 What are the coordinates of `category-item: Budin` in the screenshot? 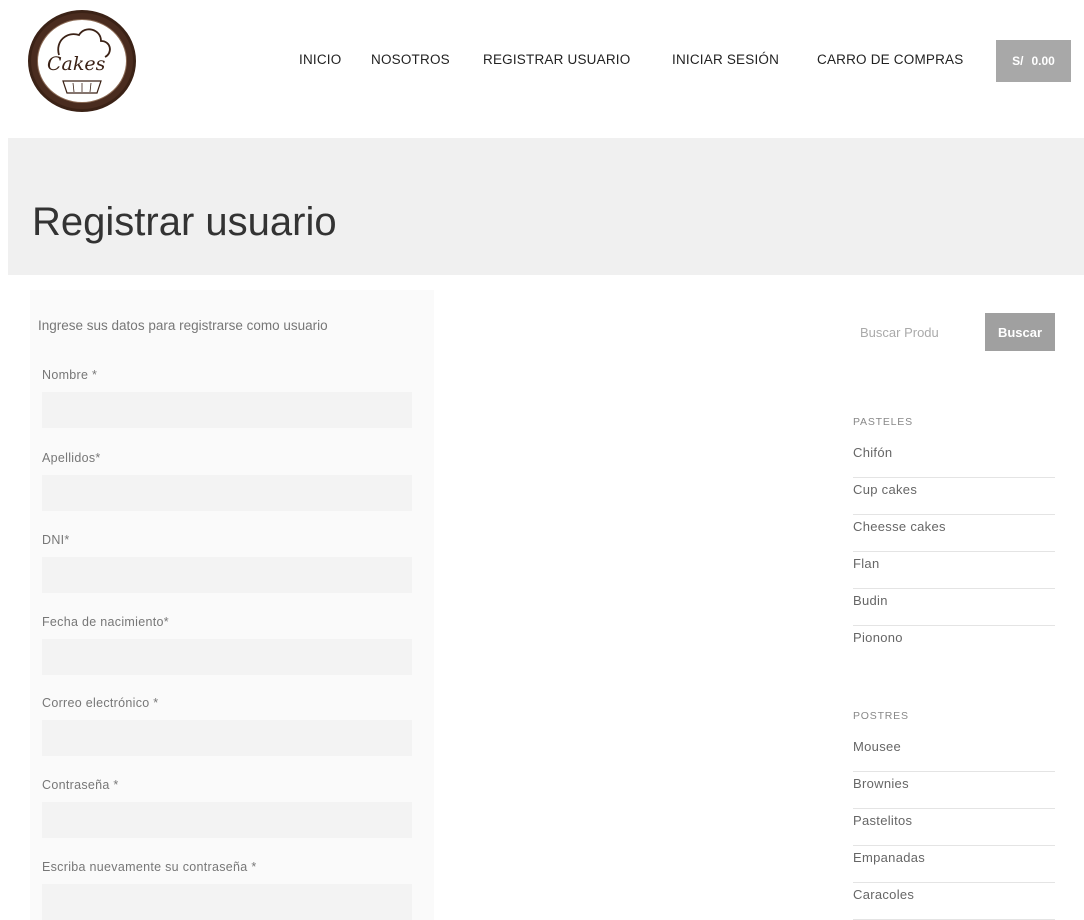 It's located at (954, 607).